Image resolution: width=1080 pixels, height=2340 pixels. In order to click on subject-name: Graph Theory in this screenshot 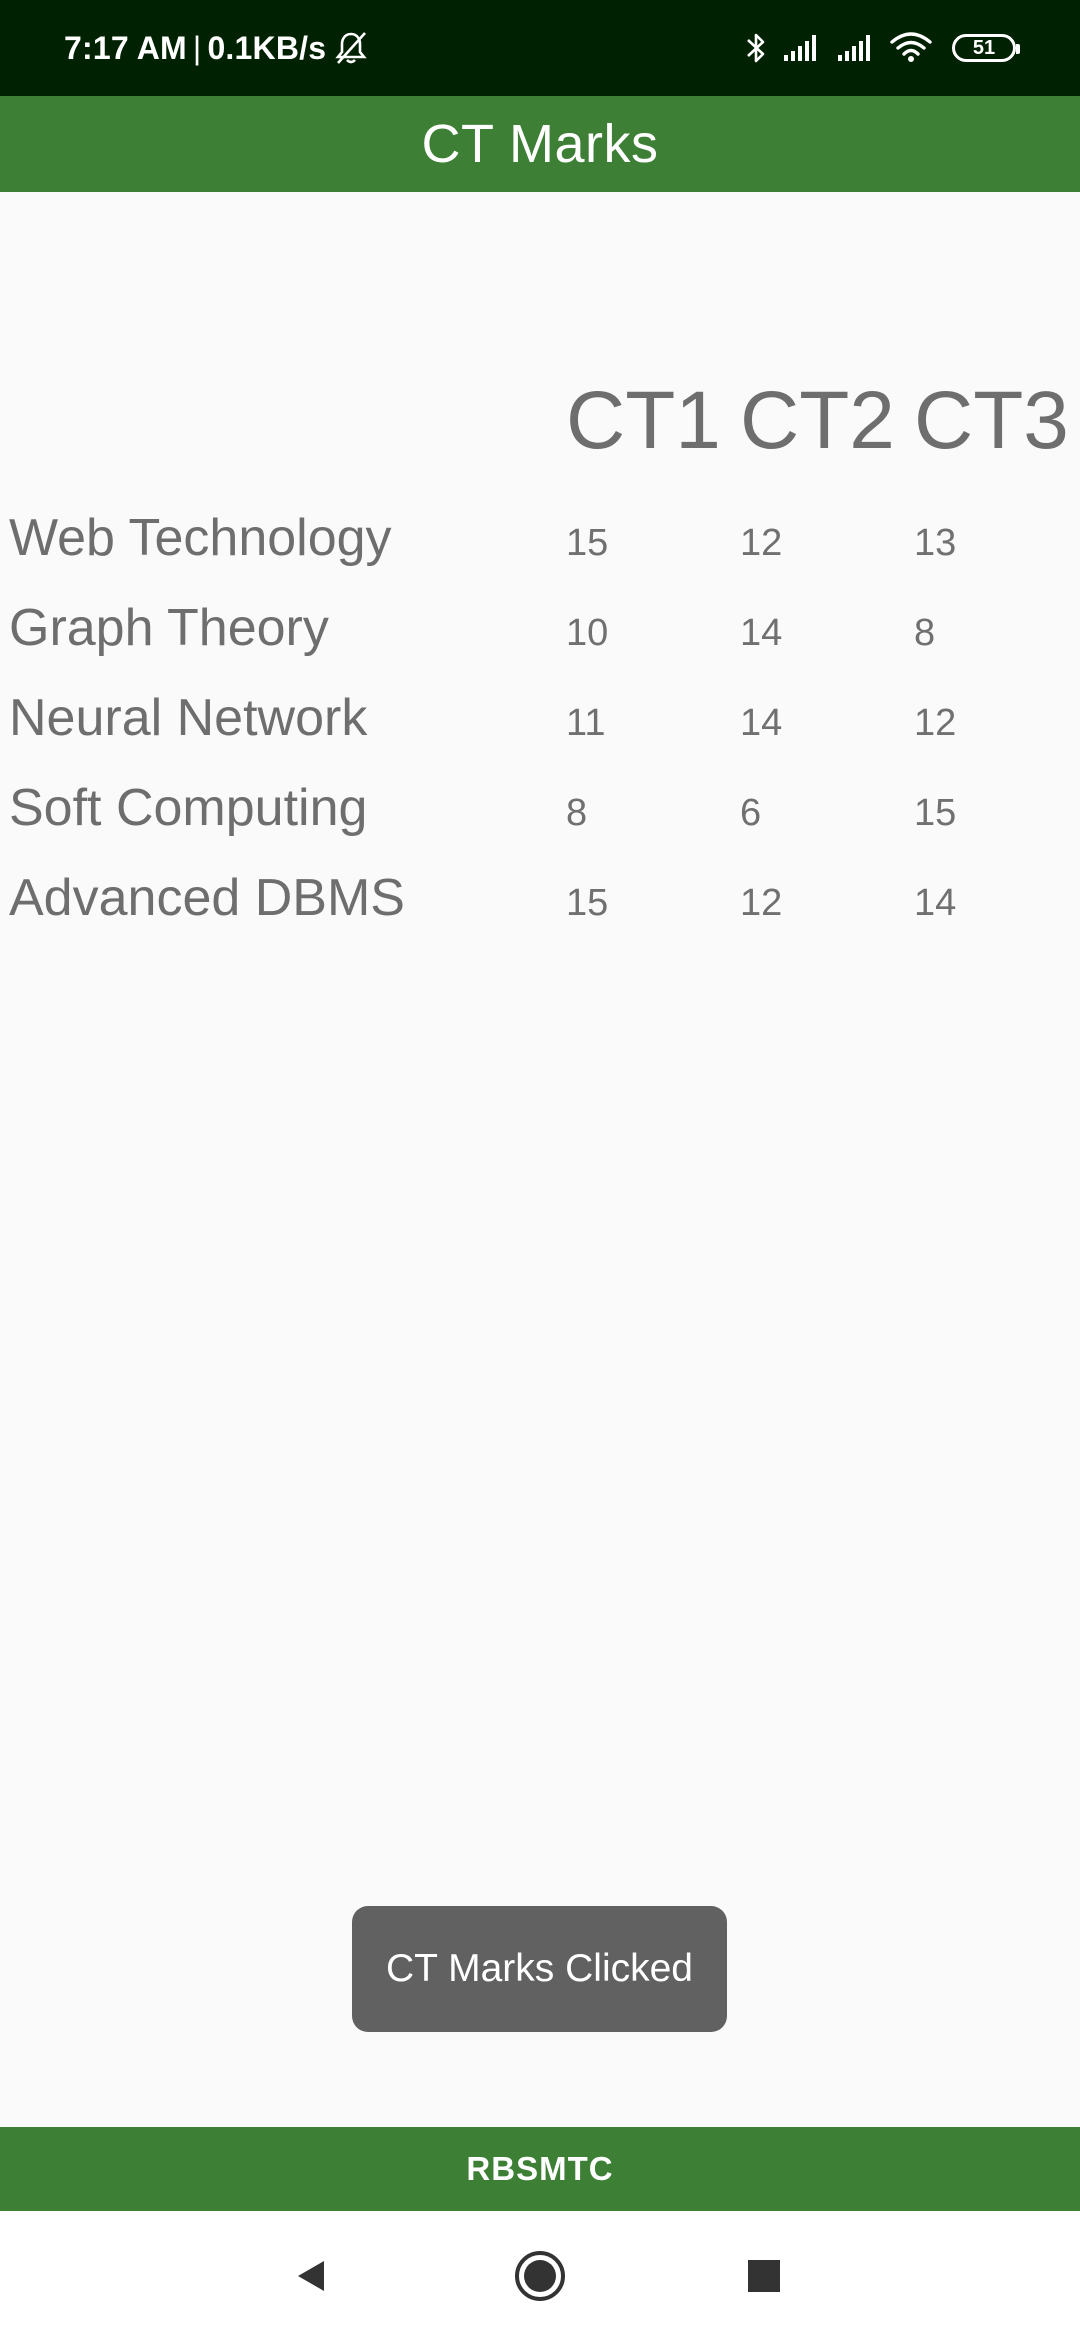, I will do `click(169, 628)`.